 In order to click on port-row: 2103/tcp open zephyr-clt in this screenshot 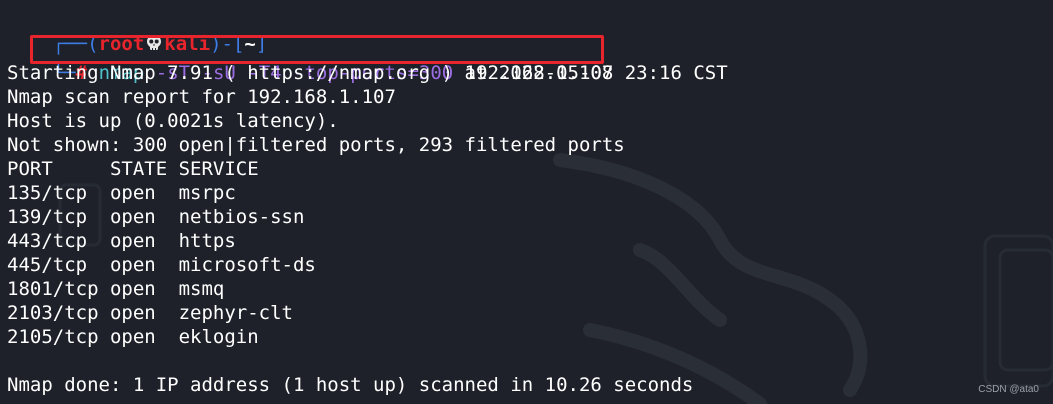, I will do `click(150, 313)`.